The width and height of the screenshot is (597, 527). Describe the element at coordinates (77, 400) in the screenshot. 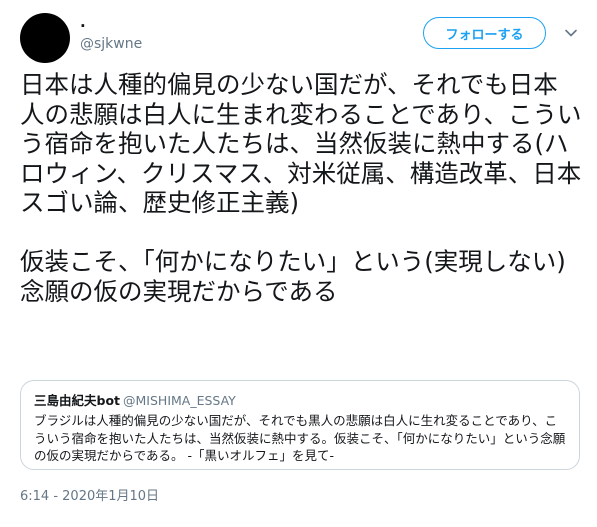

I see `quoted-tweet-name: 三島由紀夫bot` at that location.